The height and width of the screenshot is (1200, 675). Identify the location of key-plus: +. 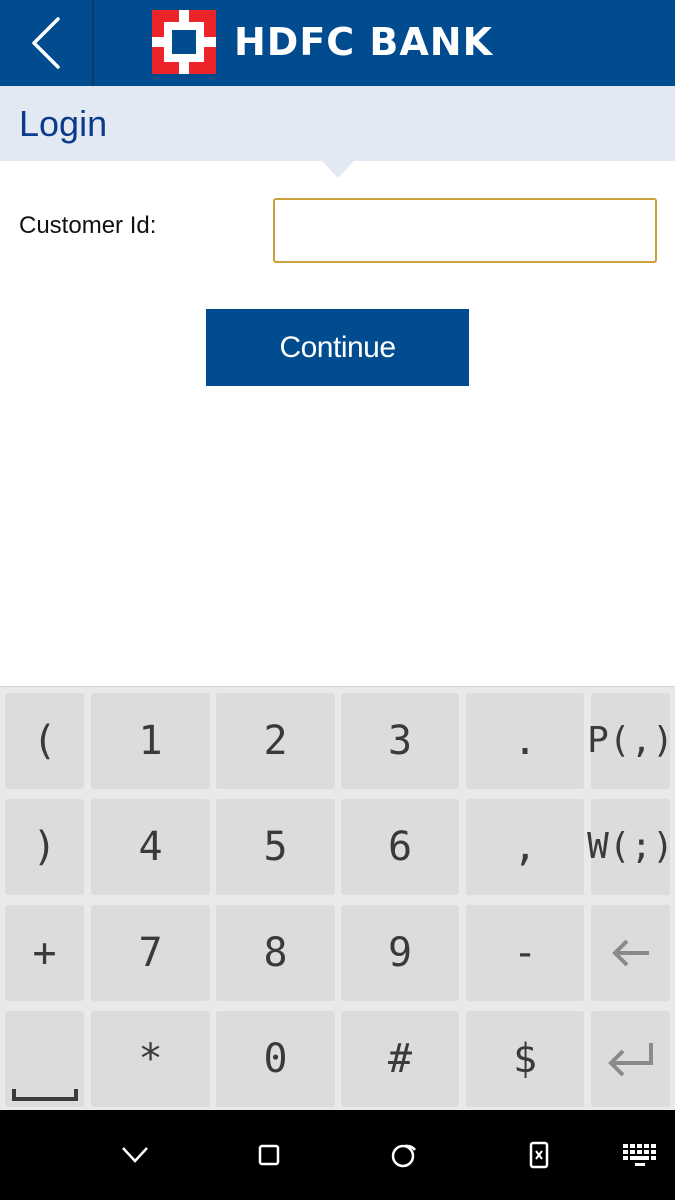
(44, 953).